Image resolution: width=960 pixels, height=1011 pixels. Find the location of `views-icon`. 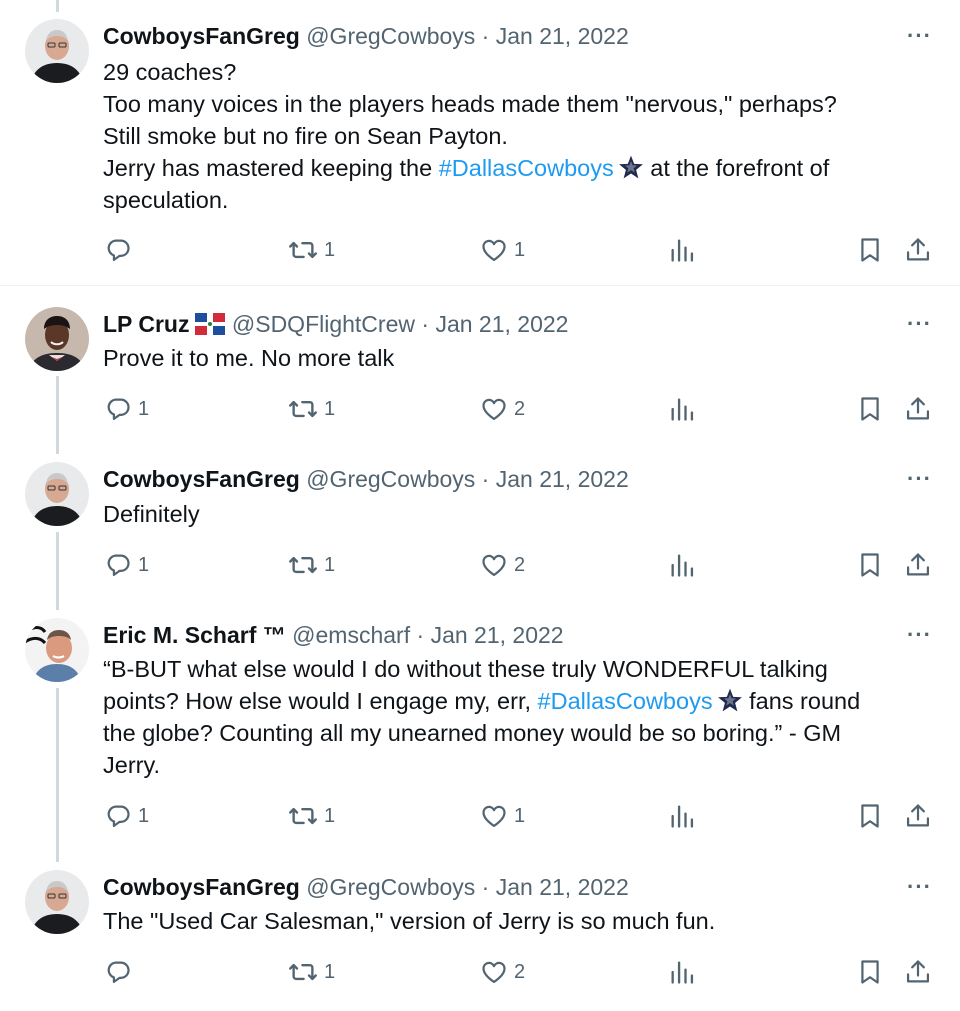

views-icon is located at coordinates (682, 409).